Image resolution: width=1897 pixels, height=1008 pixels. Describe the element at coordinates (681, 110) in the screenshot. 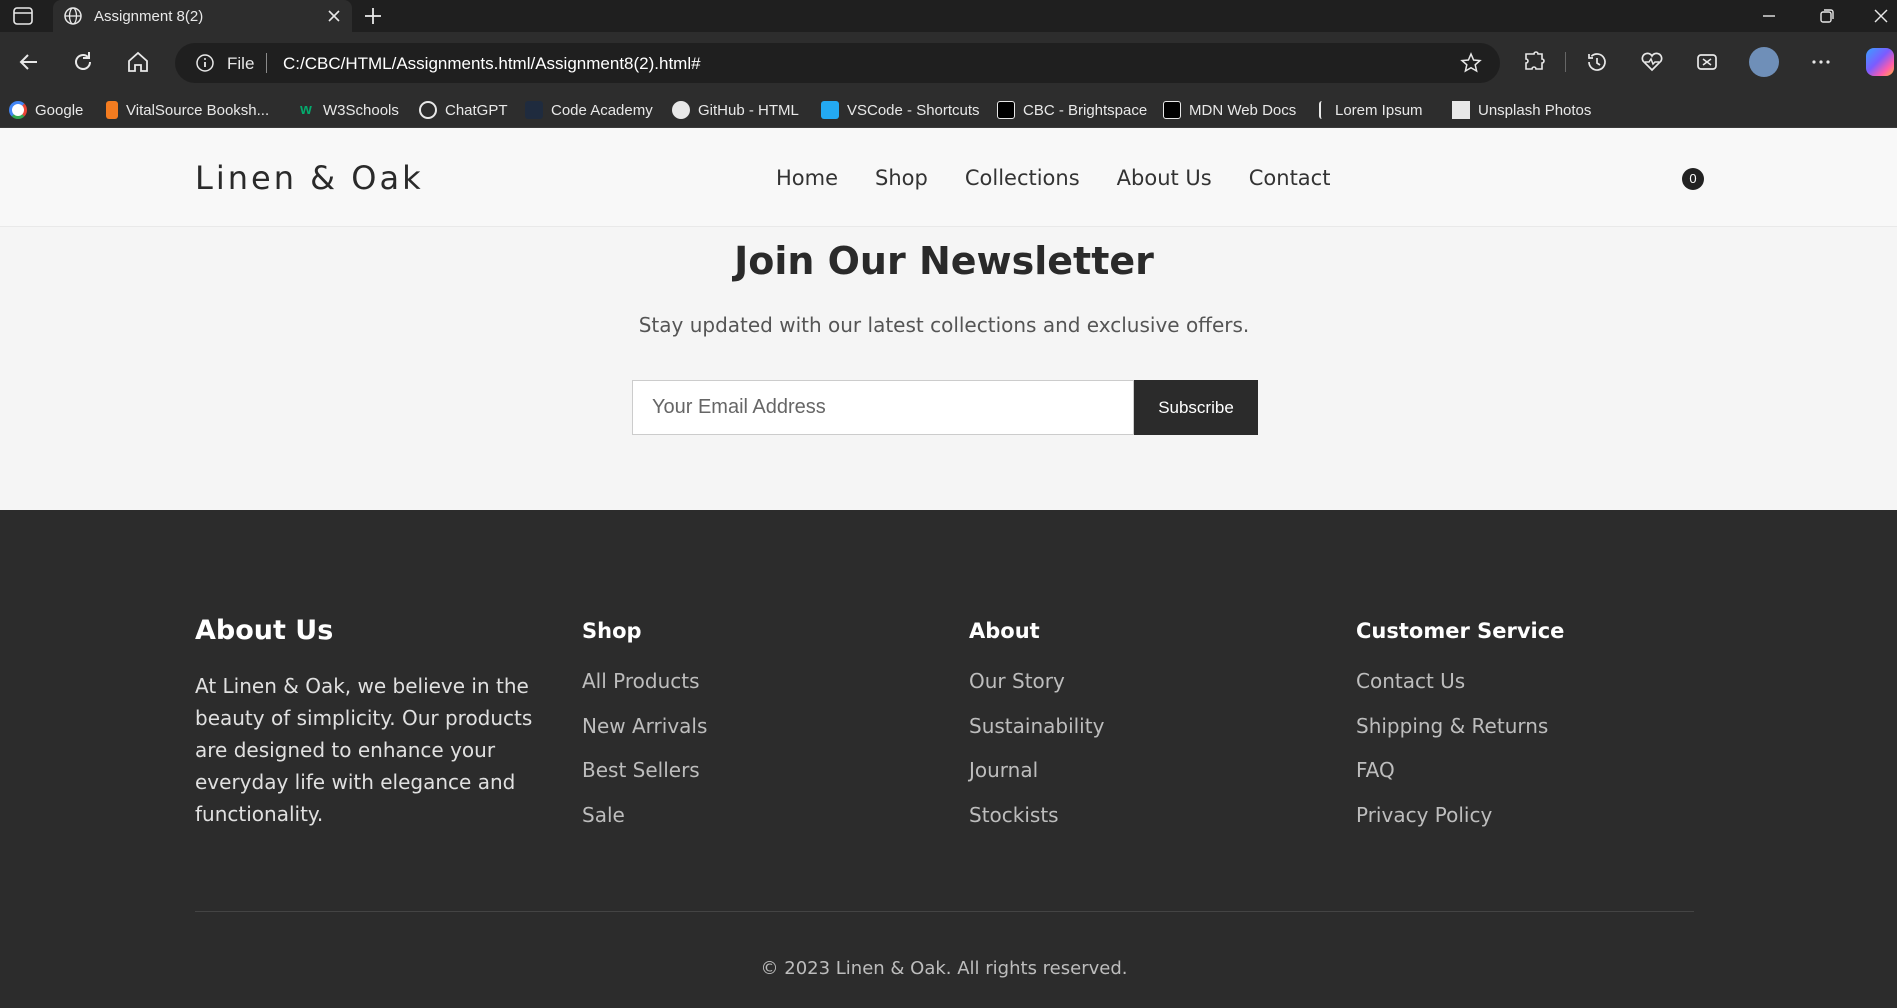

I see `github-icon` at that location.